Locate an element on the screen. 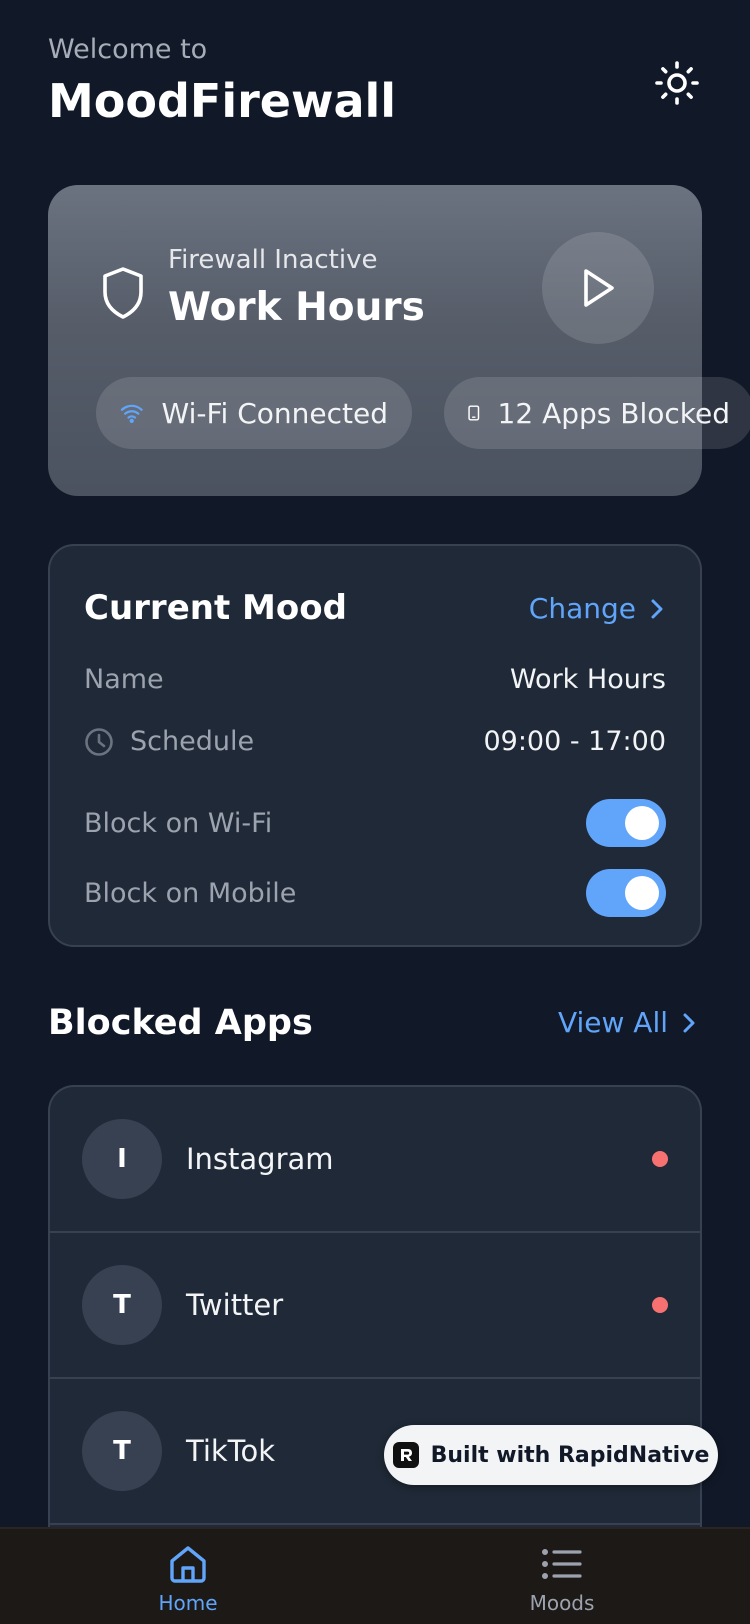 The image size is (750, 1624). list-icon is located at coordinates (561, 1564).